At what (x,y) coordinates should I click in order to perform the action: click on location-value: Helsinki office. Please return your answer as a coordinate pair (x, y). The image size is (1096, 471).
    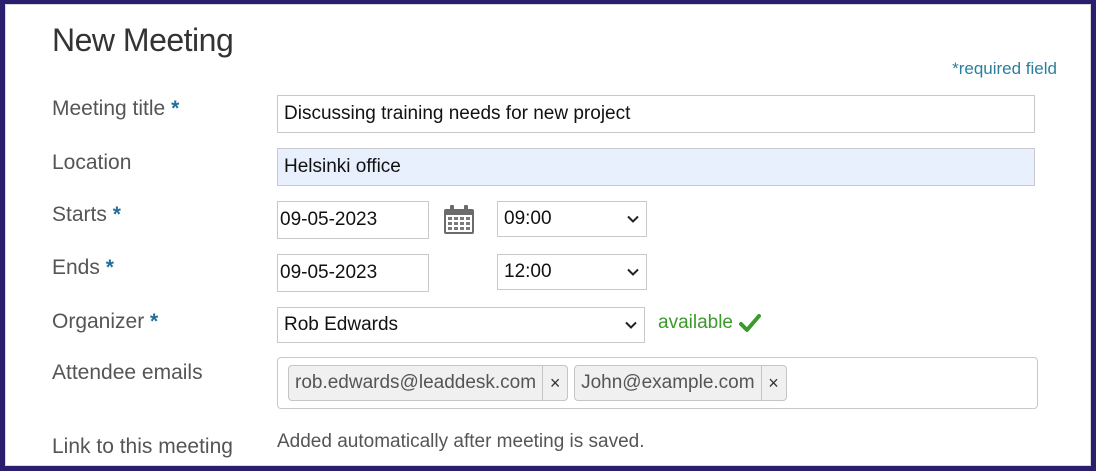
    Looking at the image, I should click on (342, 166).